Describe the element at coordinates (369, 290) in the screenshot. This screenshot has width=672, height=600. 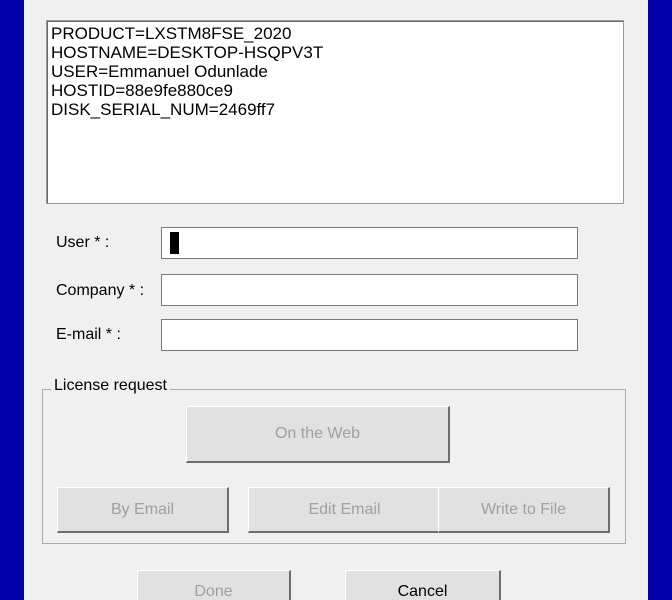
I see `company-field` at that location.